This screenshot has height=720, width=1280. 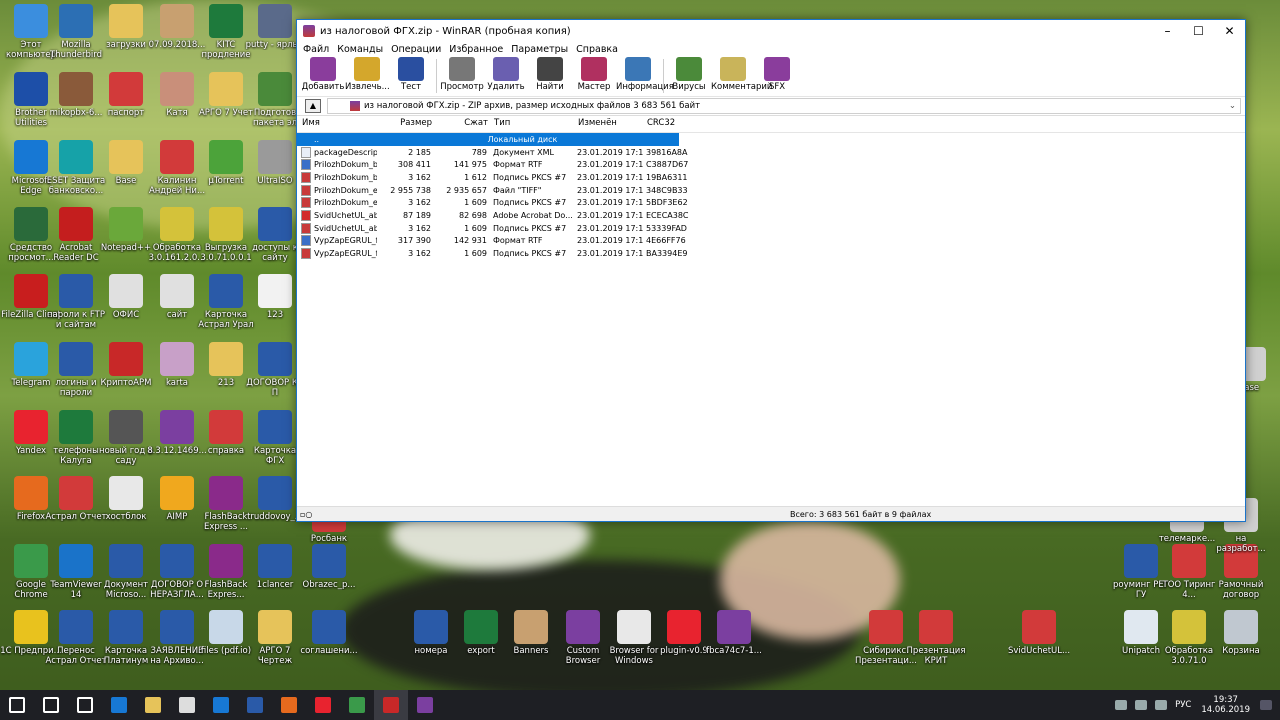 What do you see at coordinates (177, 21) in the screenshot?
I see `archive-icon` at bounding box center [177, 21].